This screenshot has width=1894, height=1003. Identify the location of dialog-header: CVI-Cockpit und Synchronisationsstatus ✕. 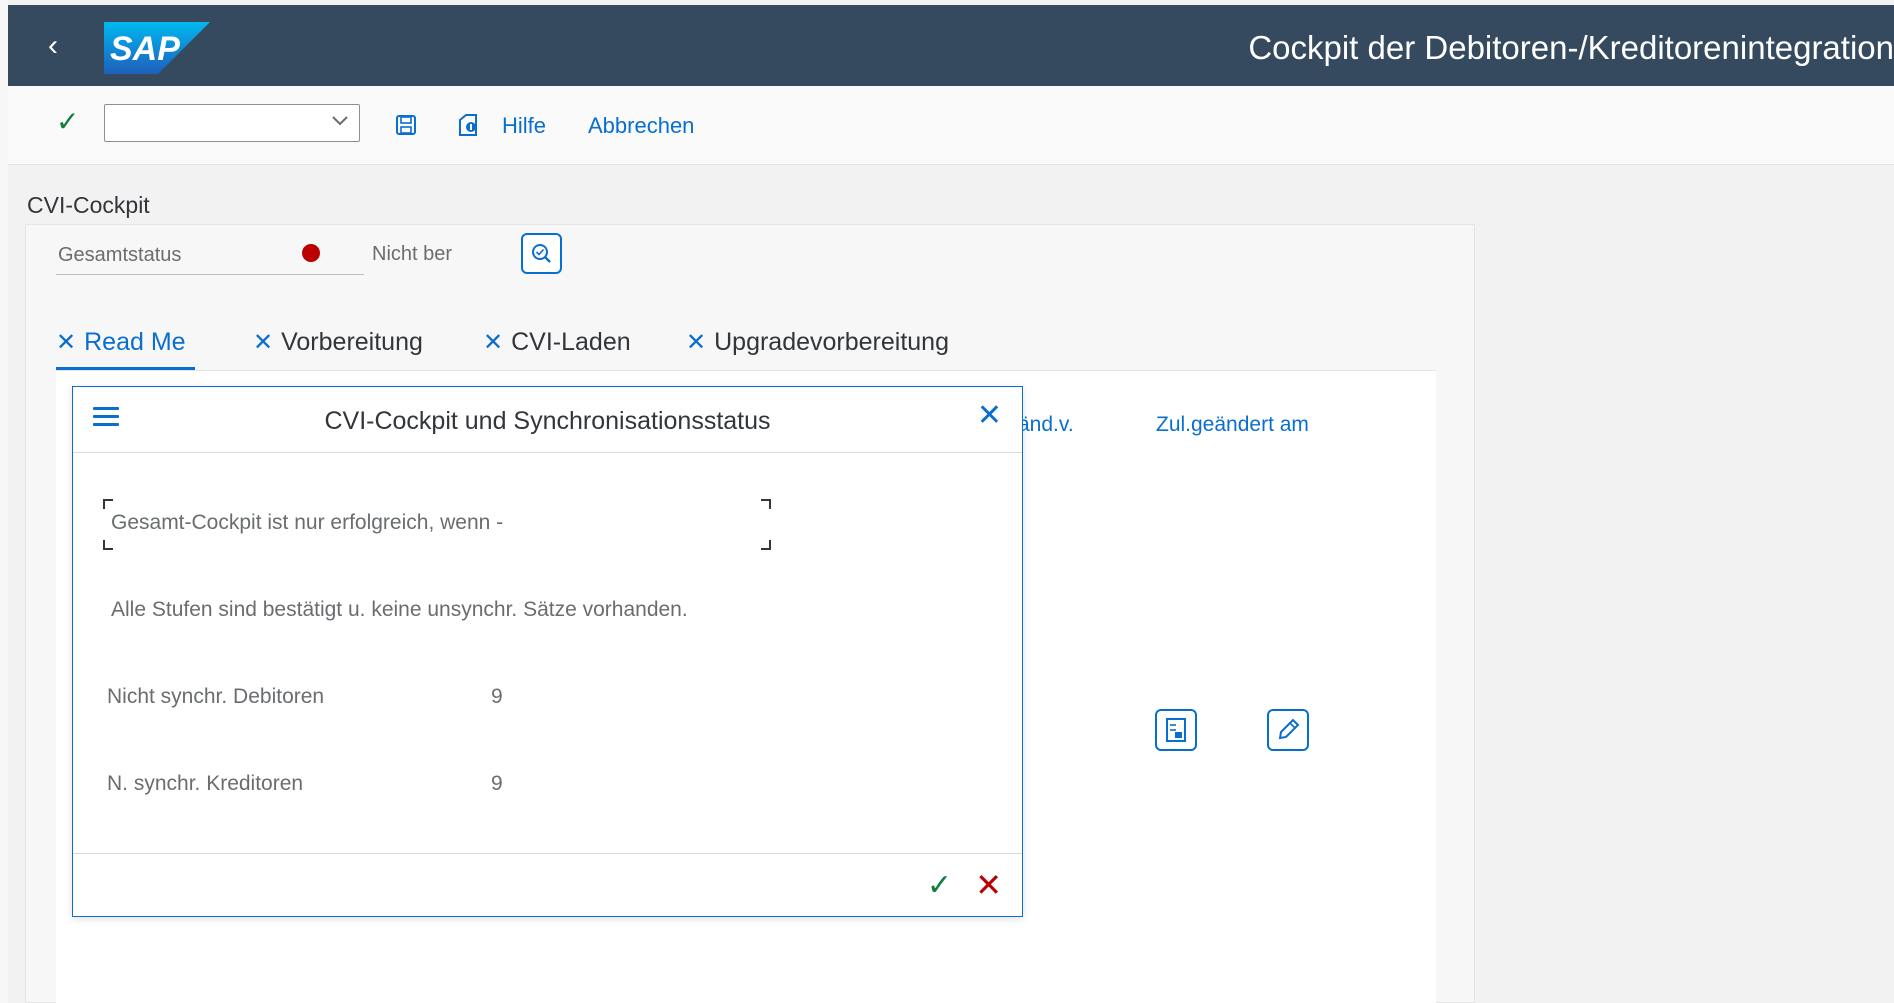
(547, 420).